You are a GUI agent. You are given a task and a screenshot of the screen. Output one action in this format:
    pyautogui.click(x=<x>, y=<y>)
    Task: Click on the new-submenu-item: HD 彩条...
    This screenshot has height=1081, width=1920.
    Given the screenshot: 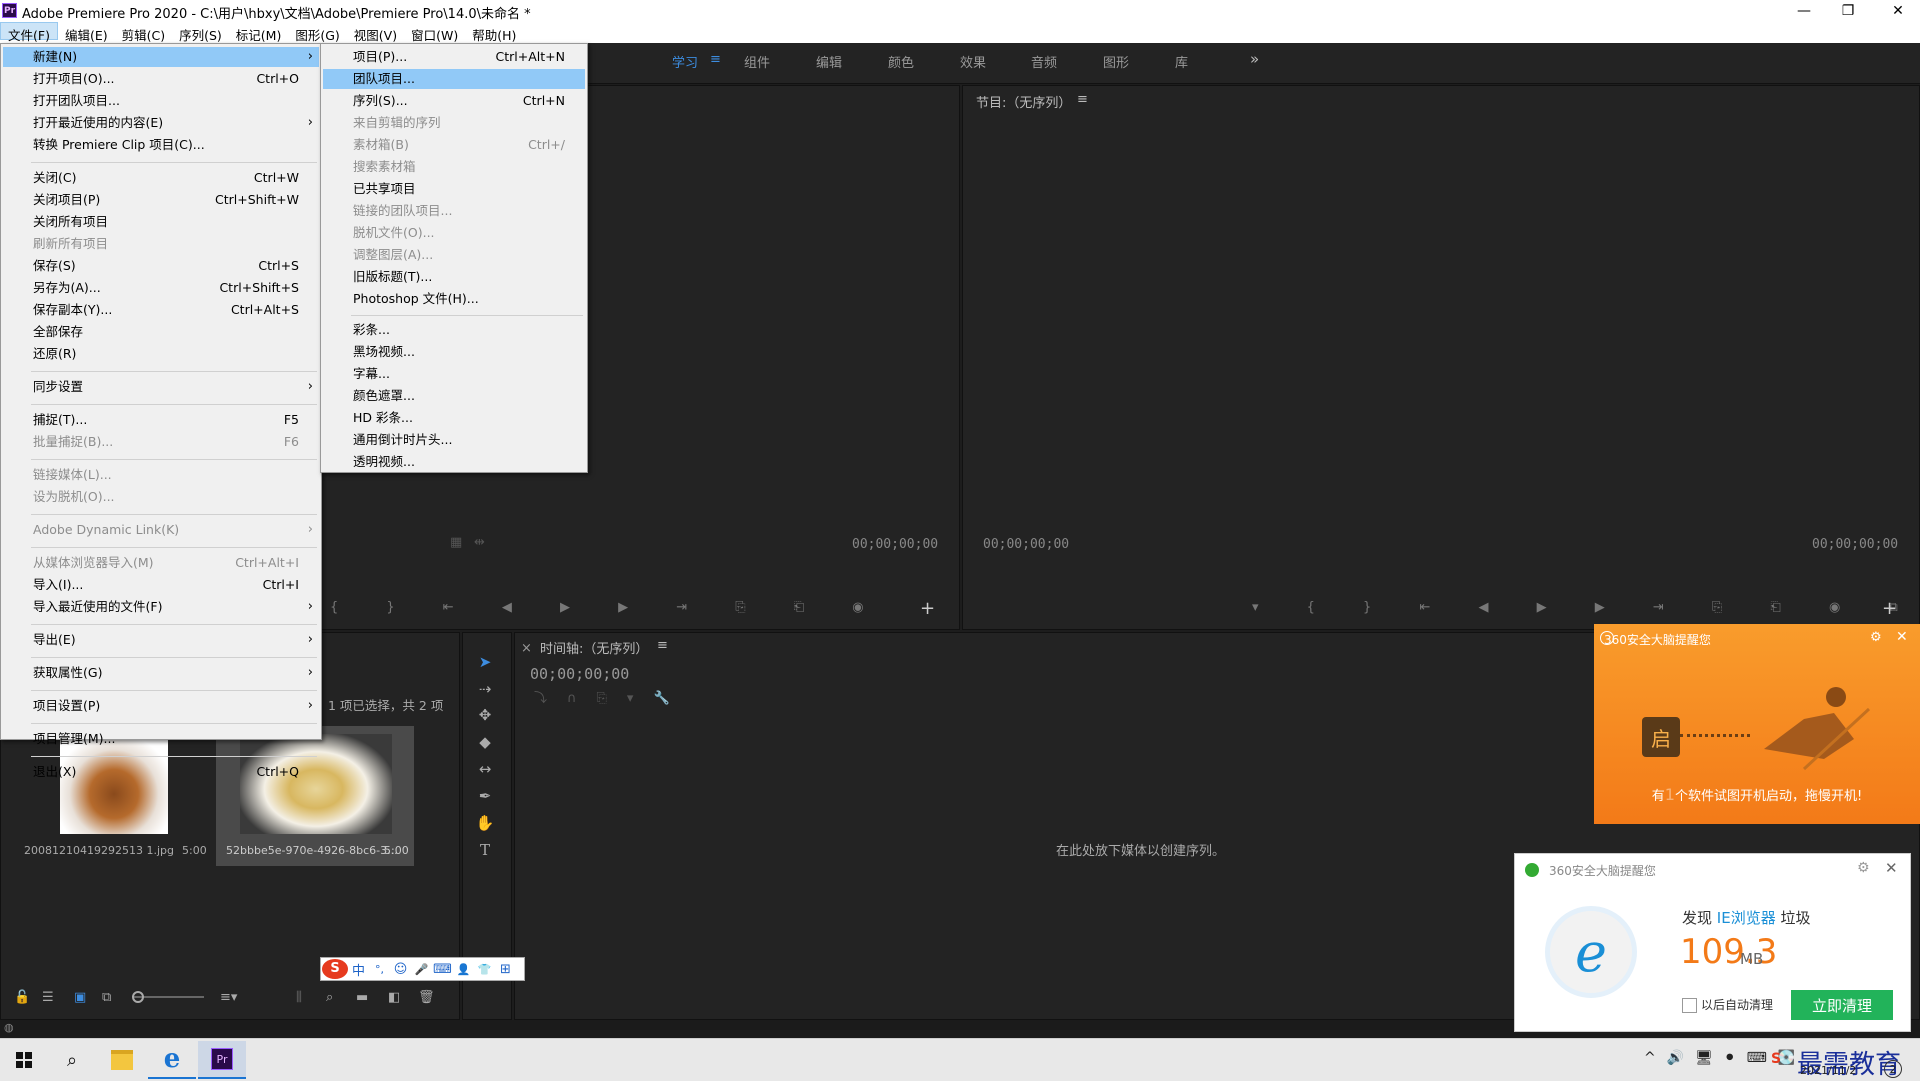 What is the action you would take?
    pyautogui.click(x=454, y=418)
    